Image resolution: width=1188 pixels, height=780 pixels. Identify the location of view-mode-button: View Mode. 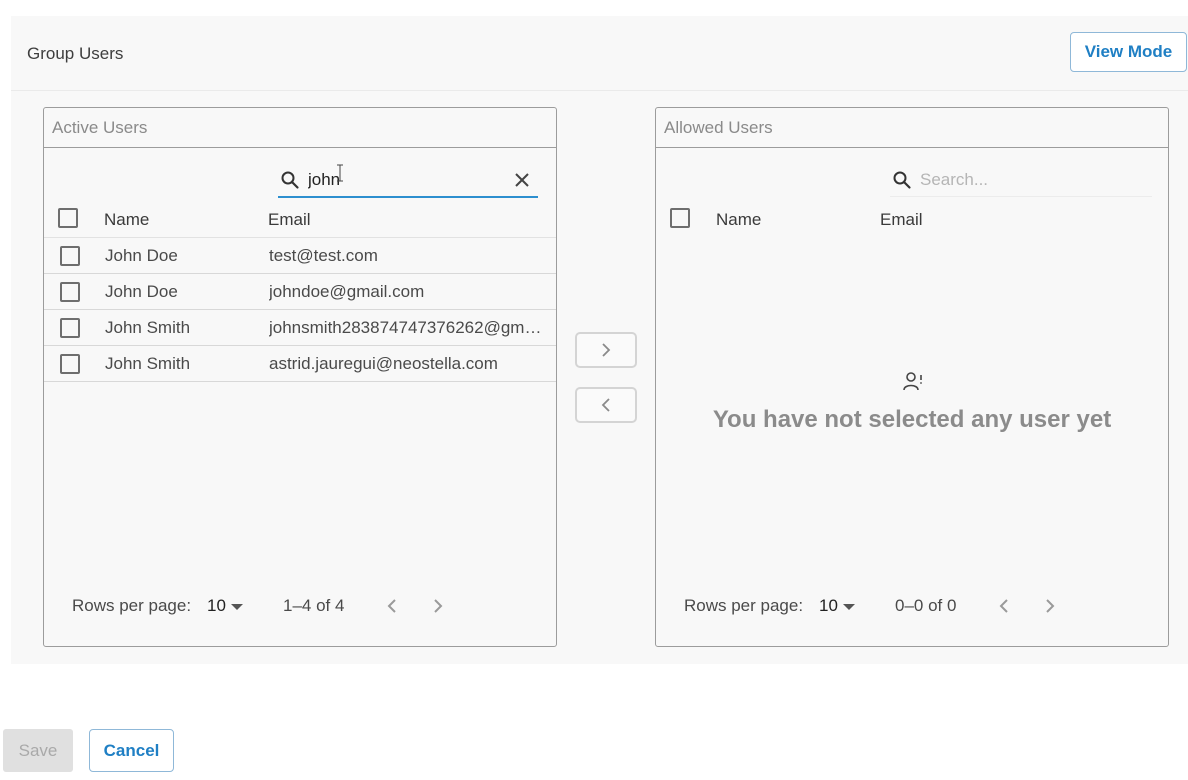
(1128, 52).